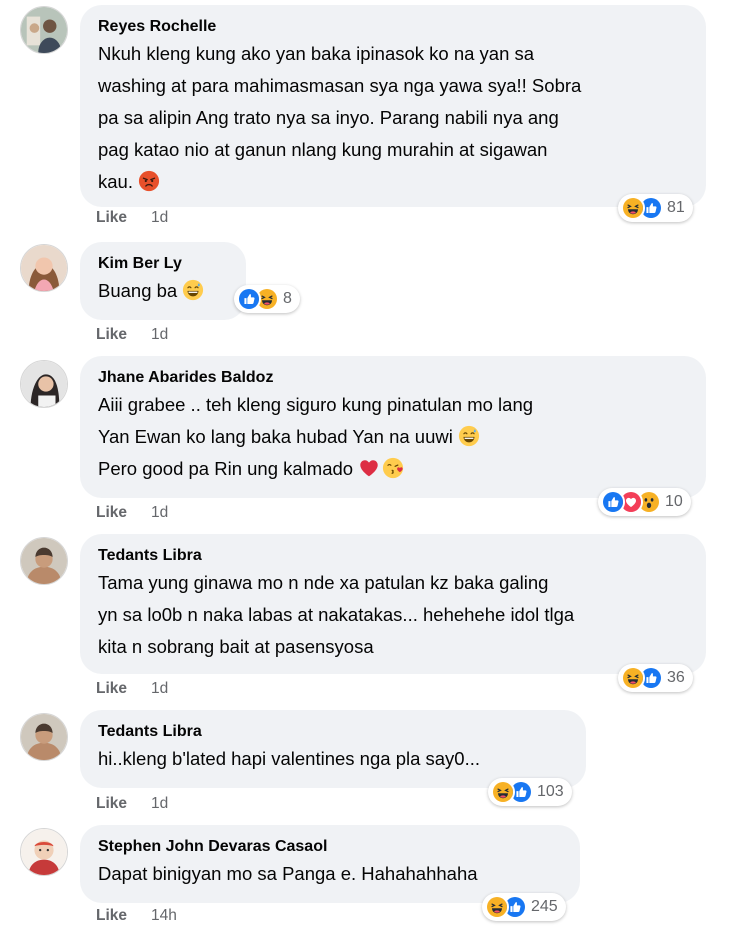  I want to click on reaction-summary: 8, so click(267, 299).